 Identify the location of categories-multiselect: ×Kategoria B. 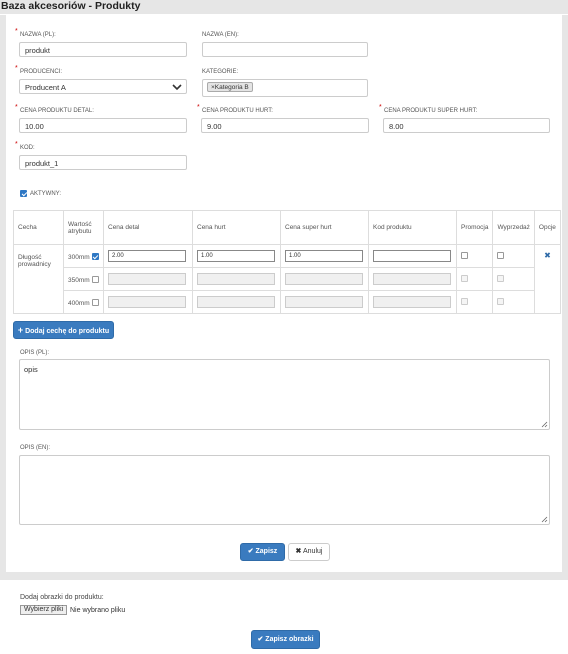
(285, 88).